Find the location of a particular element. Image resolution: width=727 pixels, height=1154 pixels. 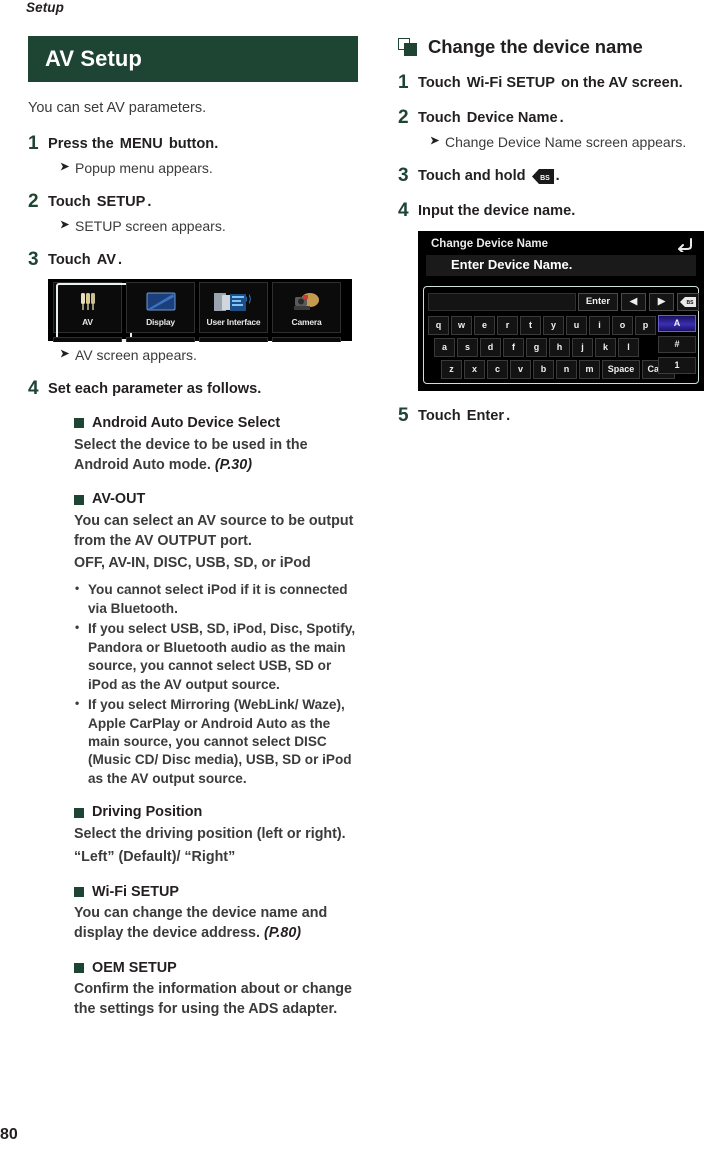

key-w: w is located at coordinates (461, 326).